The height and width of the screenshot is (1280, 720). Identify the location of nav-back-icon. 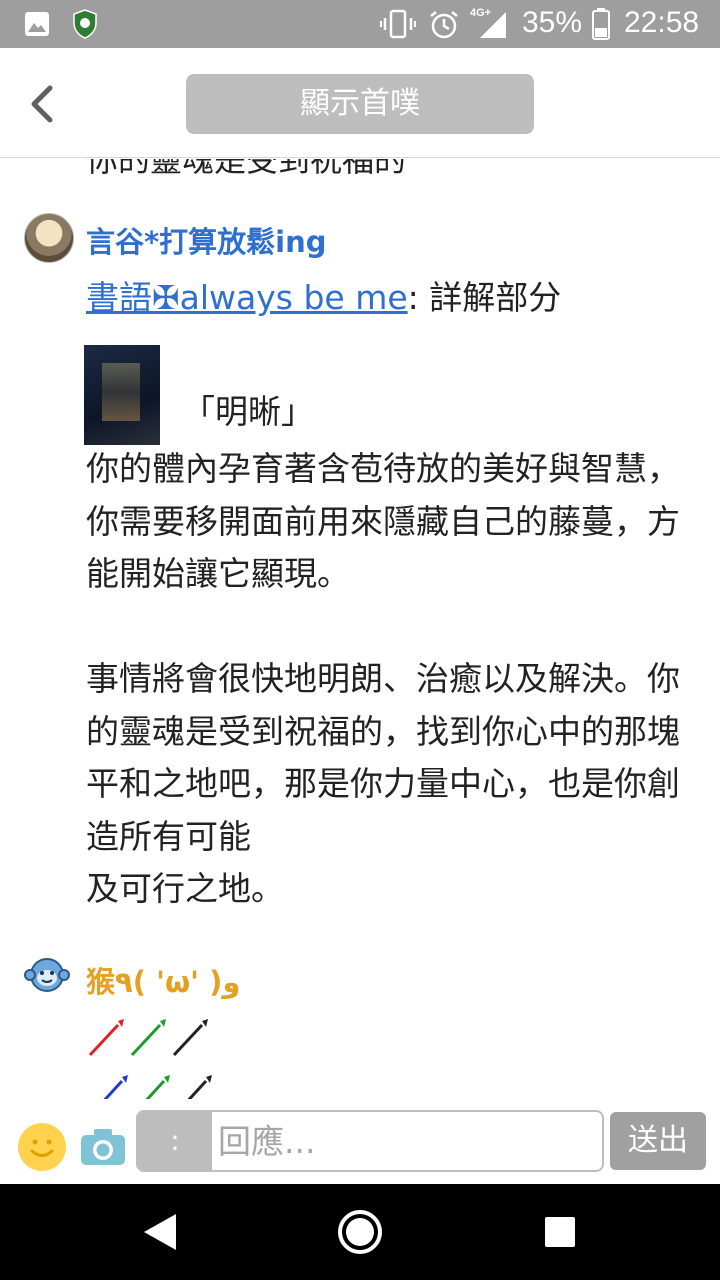
(160, 1232).